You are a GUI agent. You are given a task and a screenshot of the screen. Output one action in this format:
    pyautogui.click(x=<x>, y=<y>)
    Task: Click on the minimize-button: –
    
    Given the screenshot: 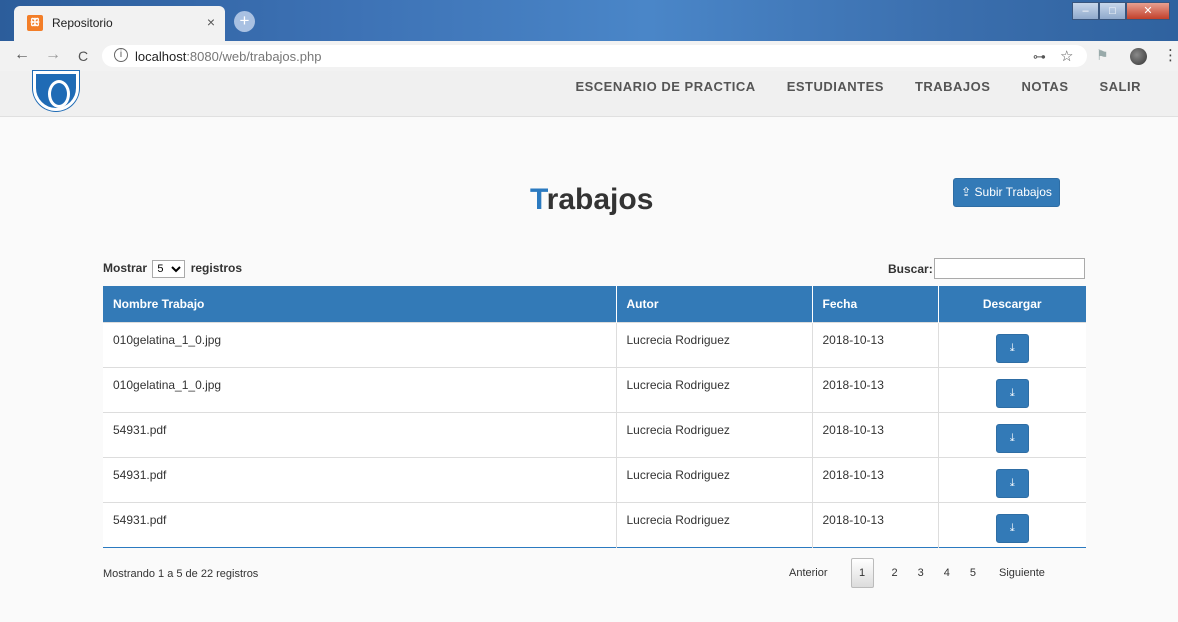 What is the action you would take?
    pyautogui.click(x=1085, y=11)
    